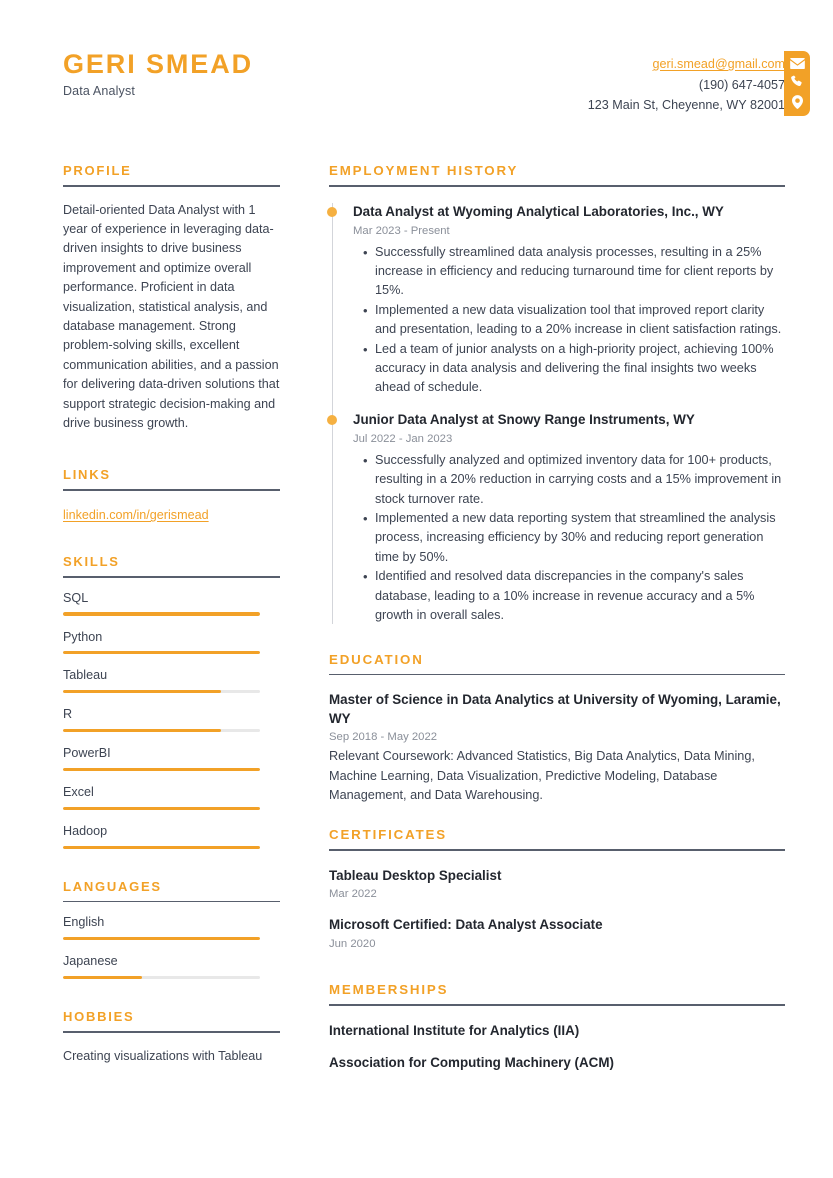  What do you see at coordinates (797, 101) in the screenshot?
I see `location-pin-icon` at bounding box center [797, 101].